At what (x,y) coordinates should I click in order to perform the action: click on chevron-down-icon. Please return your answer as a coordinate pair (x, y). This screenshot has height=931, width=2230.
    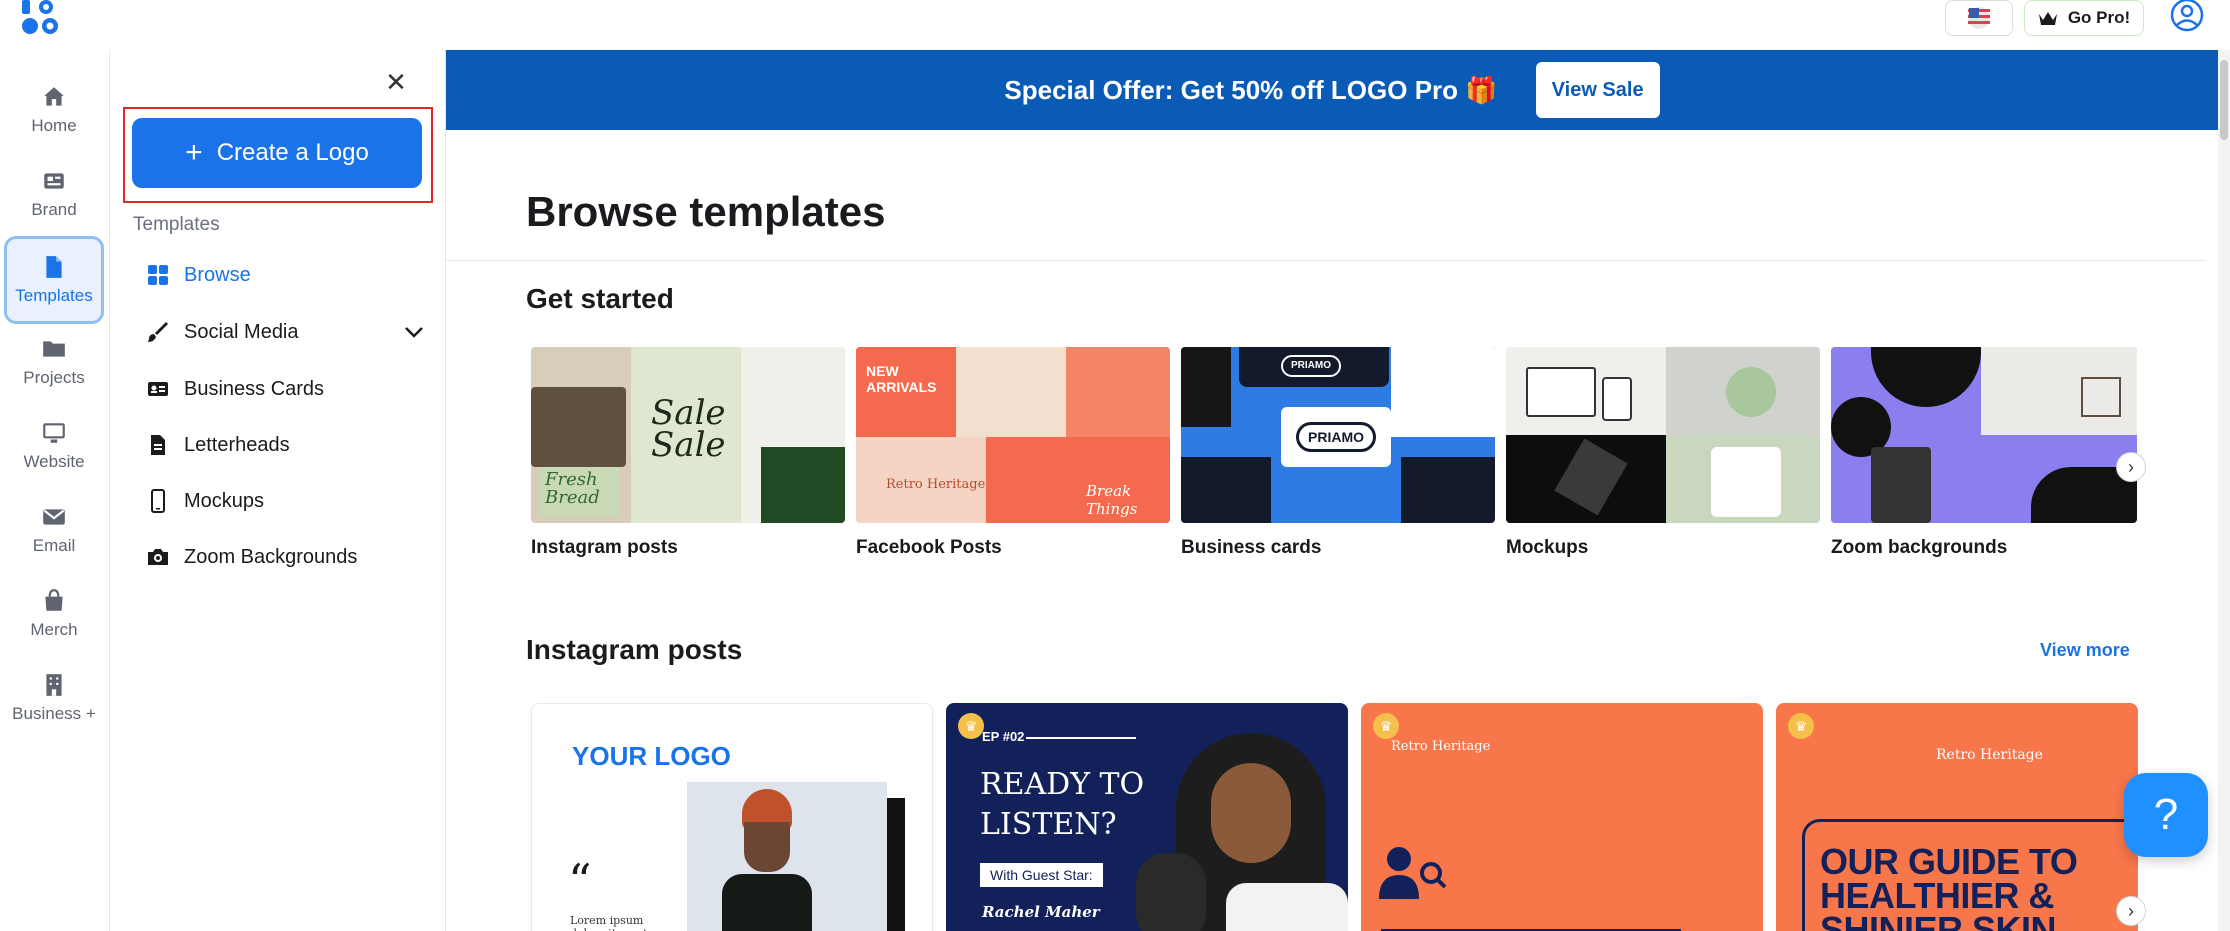
    Looking at the image, I should click on (414, 332).